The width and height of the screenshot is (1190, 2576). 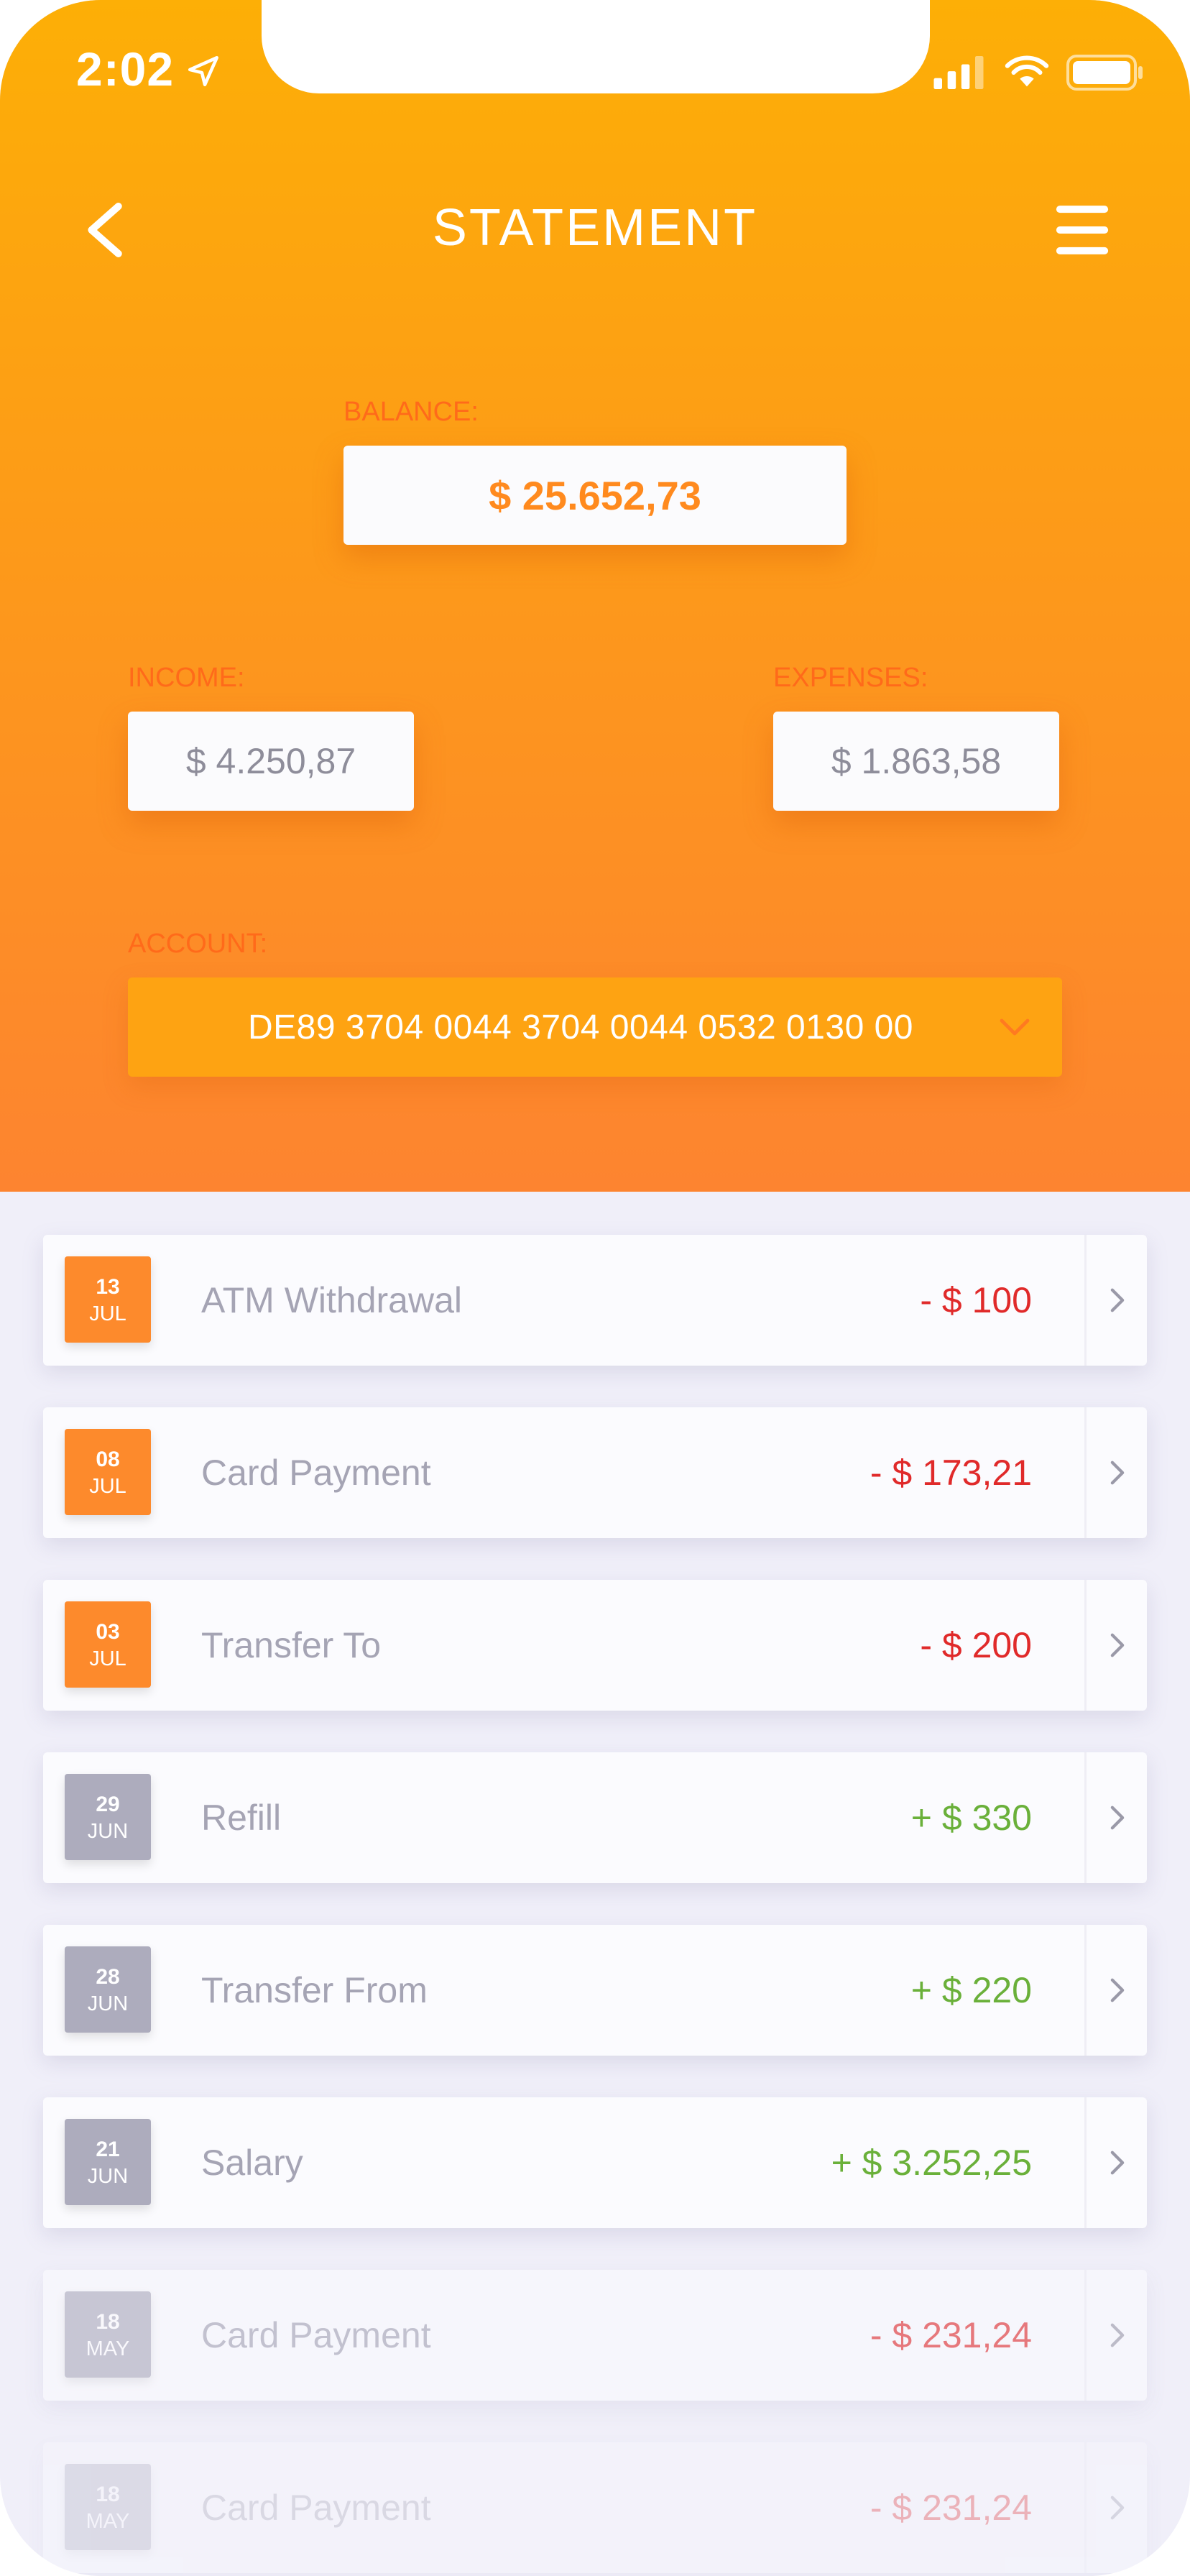 I want to click on transaction-title: ATM Withdrawal, so click(x=332, y=1300).